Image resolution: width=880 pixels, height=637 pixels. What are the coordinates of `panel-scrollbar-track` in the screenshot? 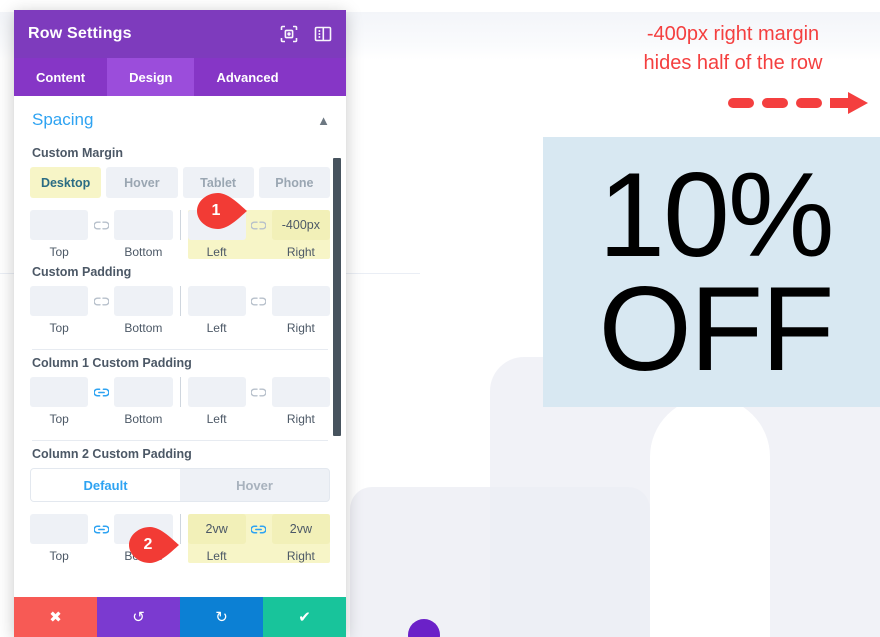 It's located at (338, 346).